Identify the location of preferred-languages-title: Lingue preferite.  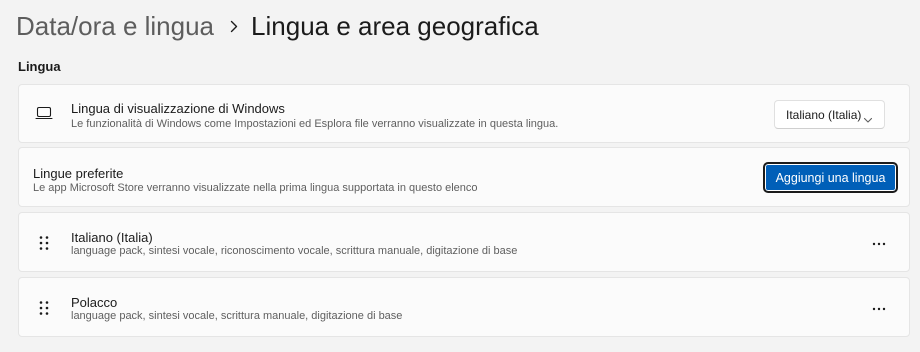
(78, 173).